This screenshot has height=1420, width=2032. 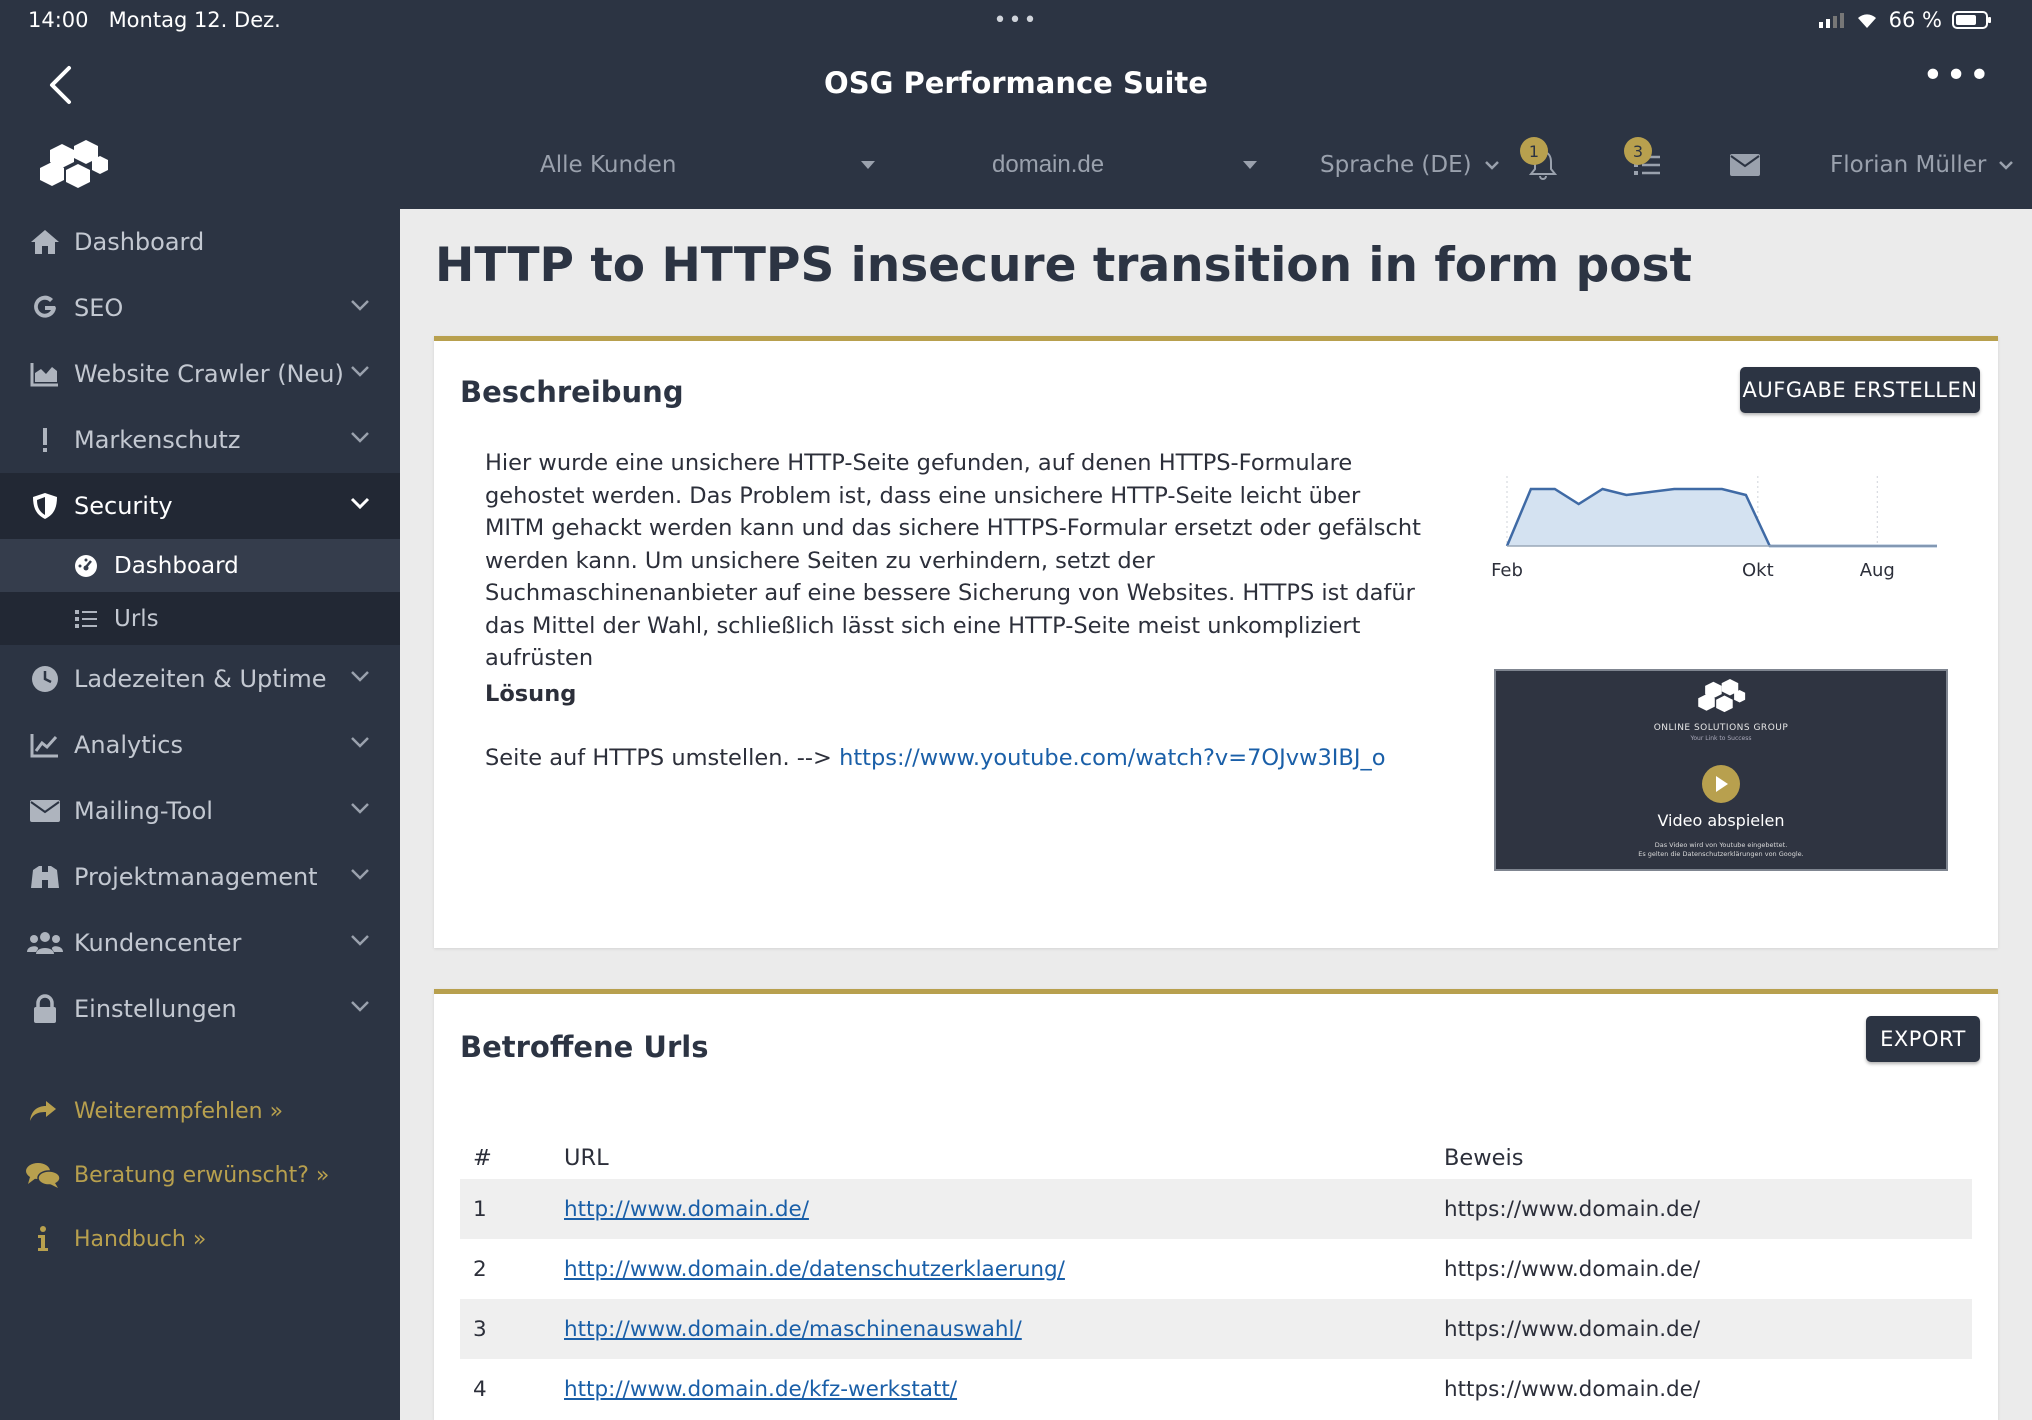 I want to click on sidebar-item-label: Einstellungen, so click(x=155, y=1009).